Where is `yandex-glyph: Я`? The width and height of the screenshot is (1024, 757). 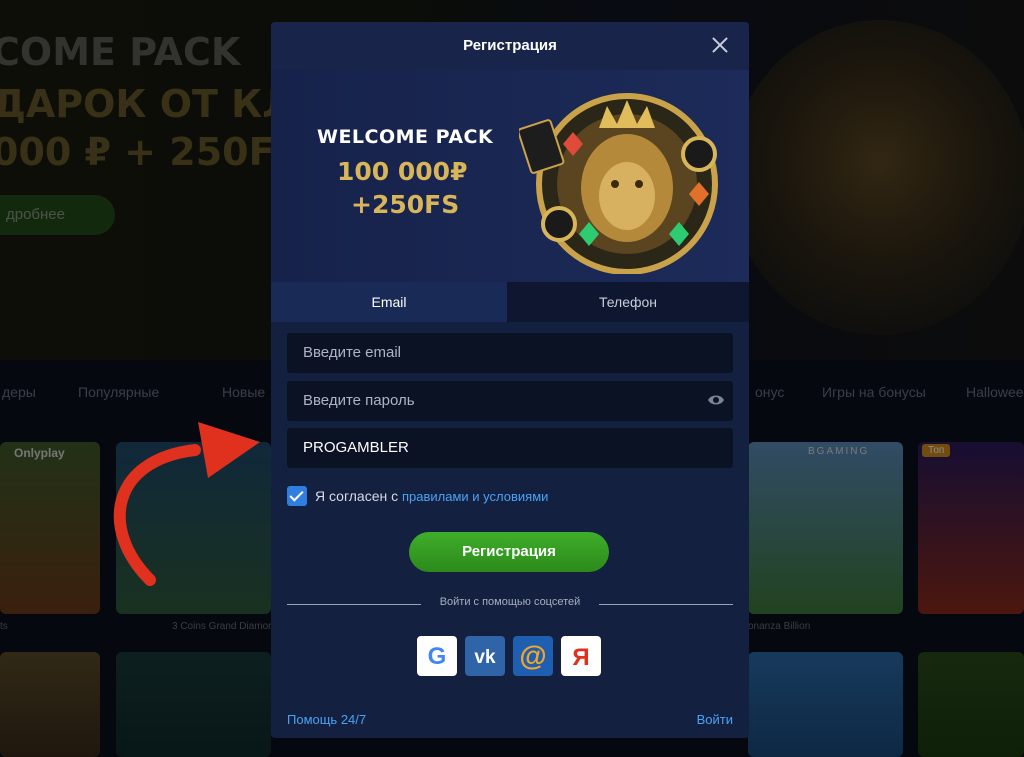 yandex-glyph: Я is located at coordinates (580, 657).